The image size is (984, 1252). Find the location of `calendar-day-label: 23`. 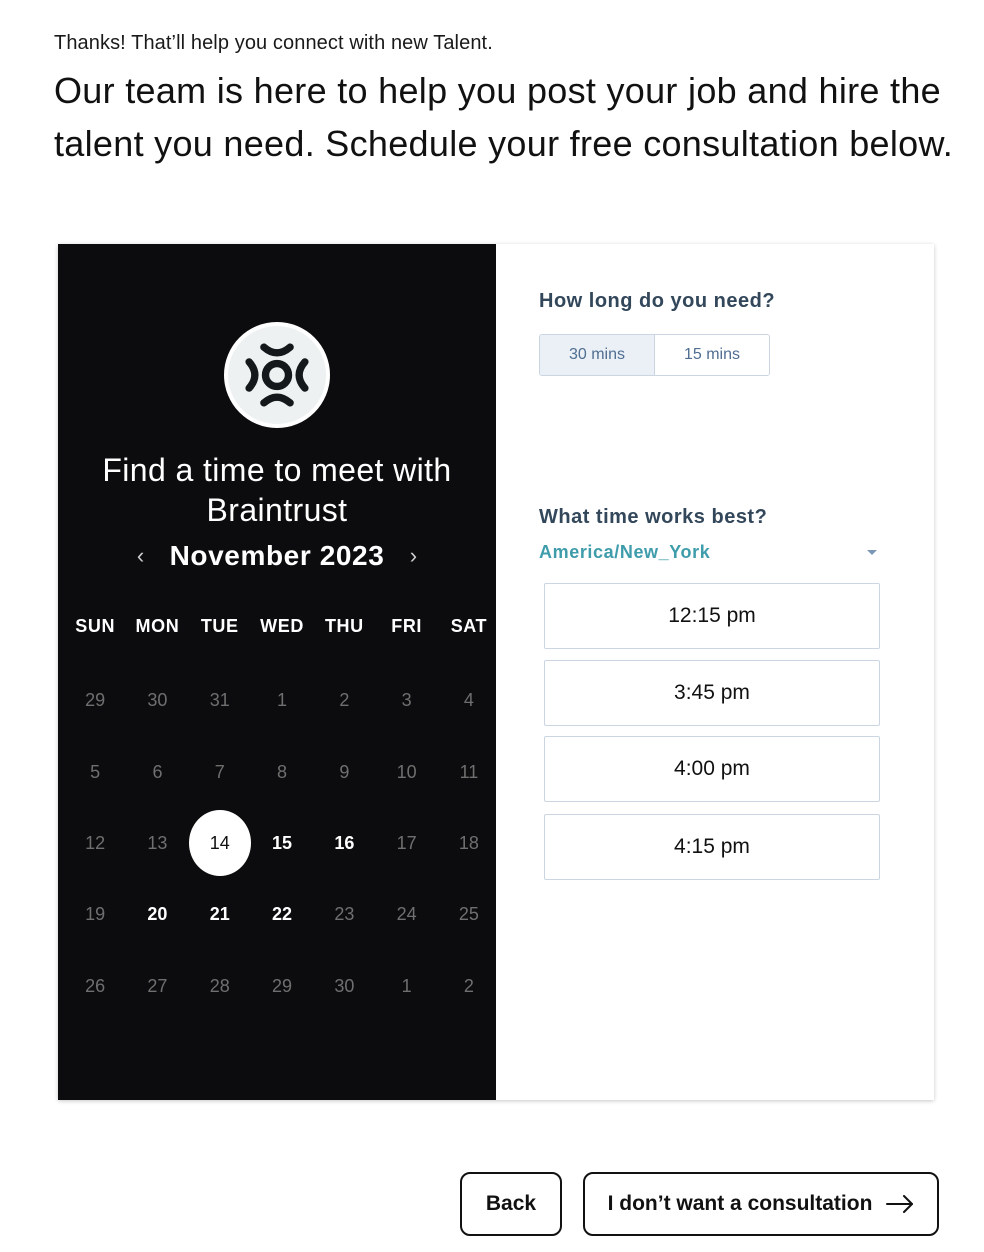

calendar-day-label: 23 is located at coordinates (344, 914).